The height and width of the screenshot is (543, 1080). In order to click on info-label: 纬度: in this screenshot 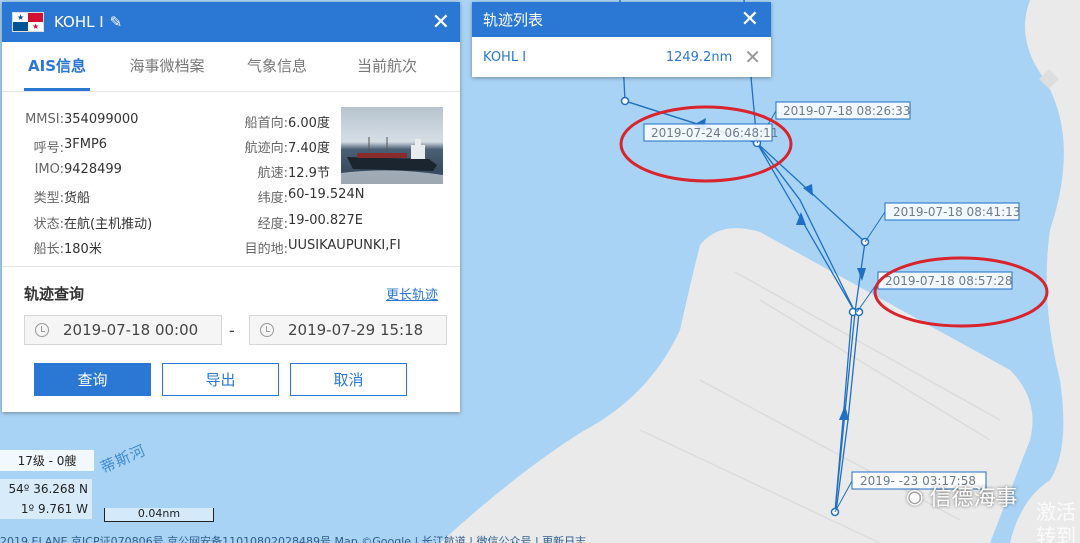, I will do `click(272, 198)`.